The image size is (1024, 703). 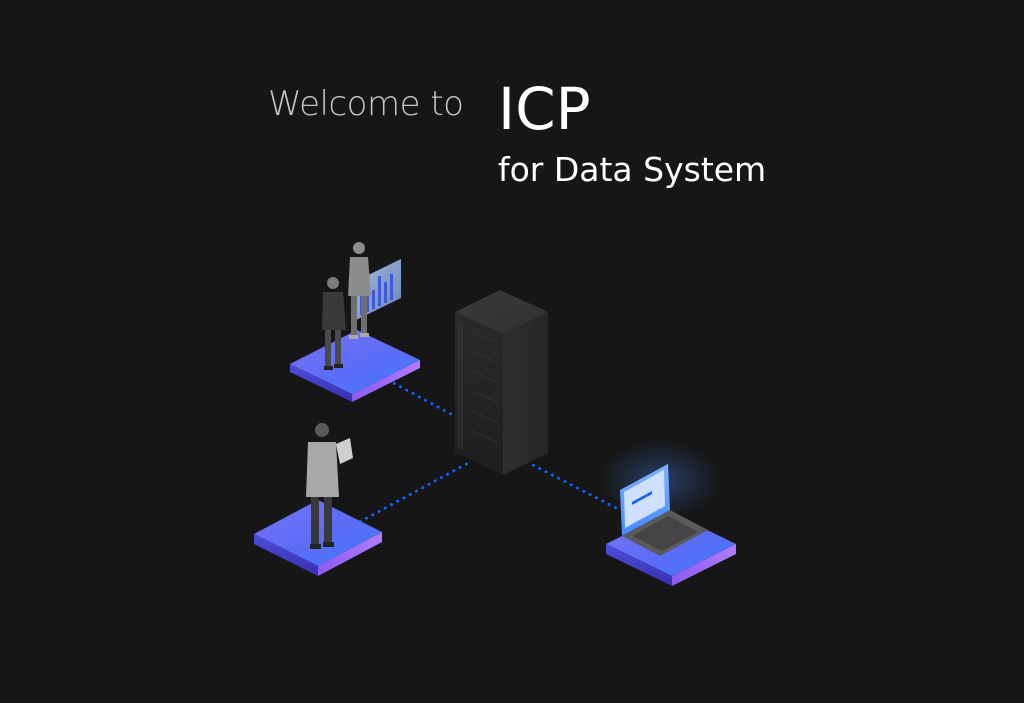 What do you see at coordinates (355, 366) in the screenshot?
I see `platform-analysts` at bounding box center [355, 366].